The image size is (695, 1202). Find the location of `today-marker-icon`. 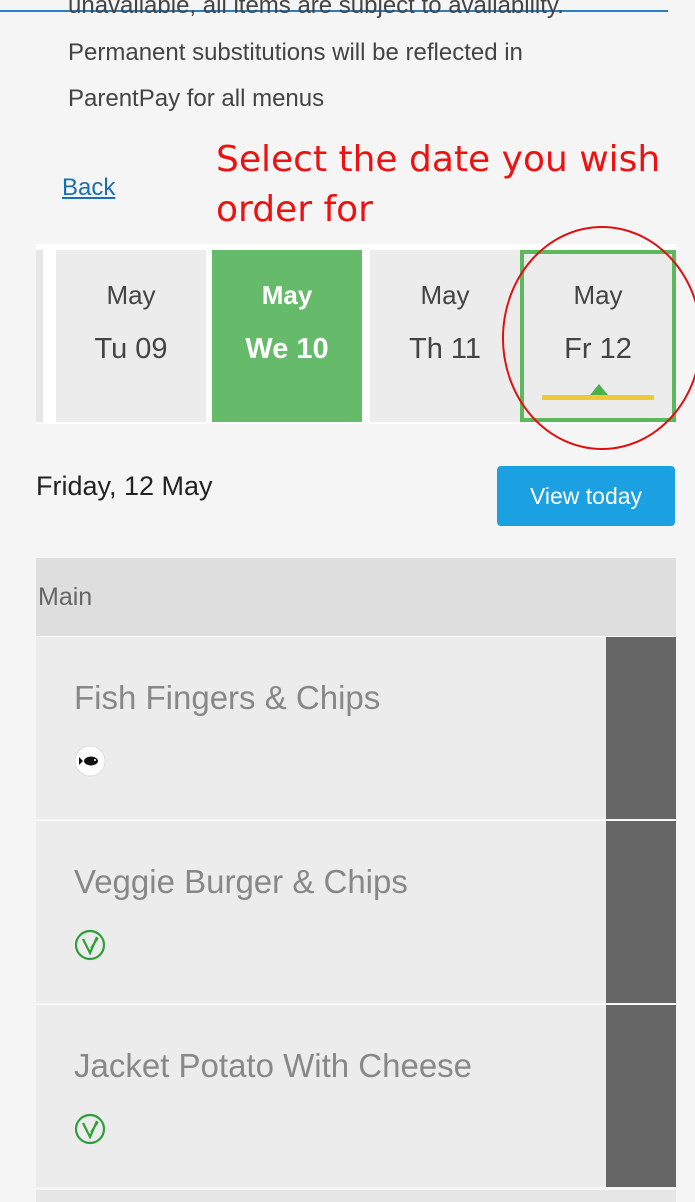

today-marker-icon is located at coordinates (599, 389).